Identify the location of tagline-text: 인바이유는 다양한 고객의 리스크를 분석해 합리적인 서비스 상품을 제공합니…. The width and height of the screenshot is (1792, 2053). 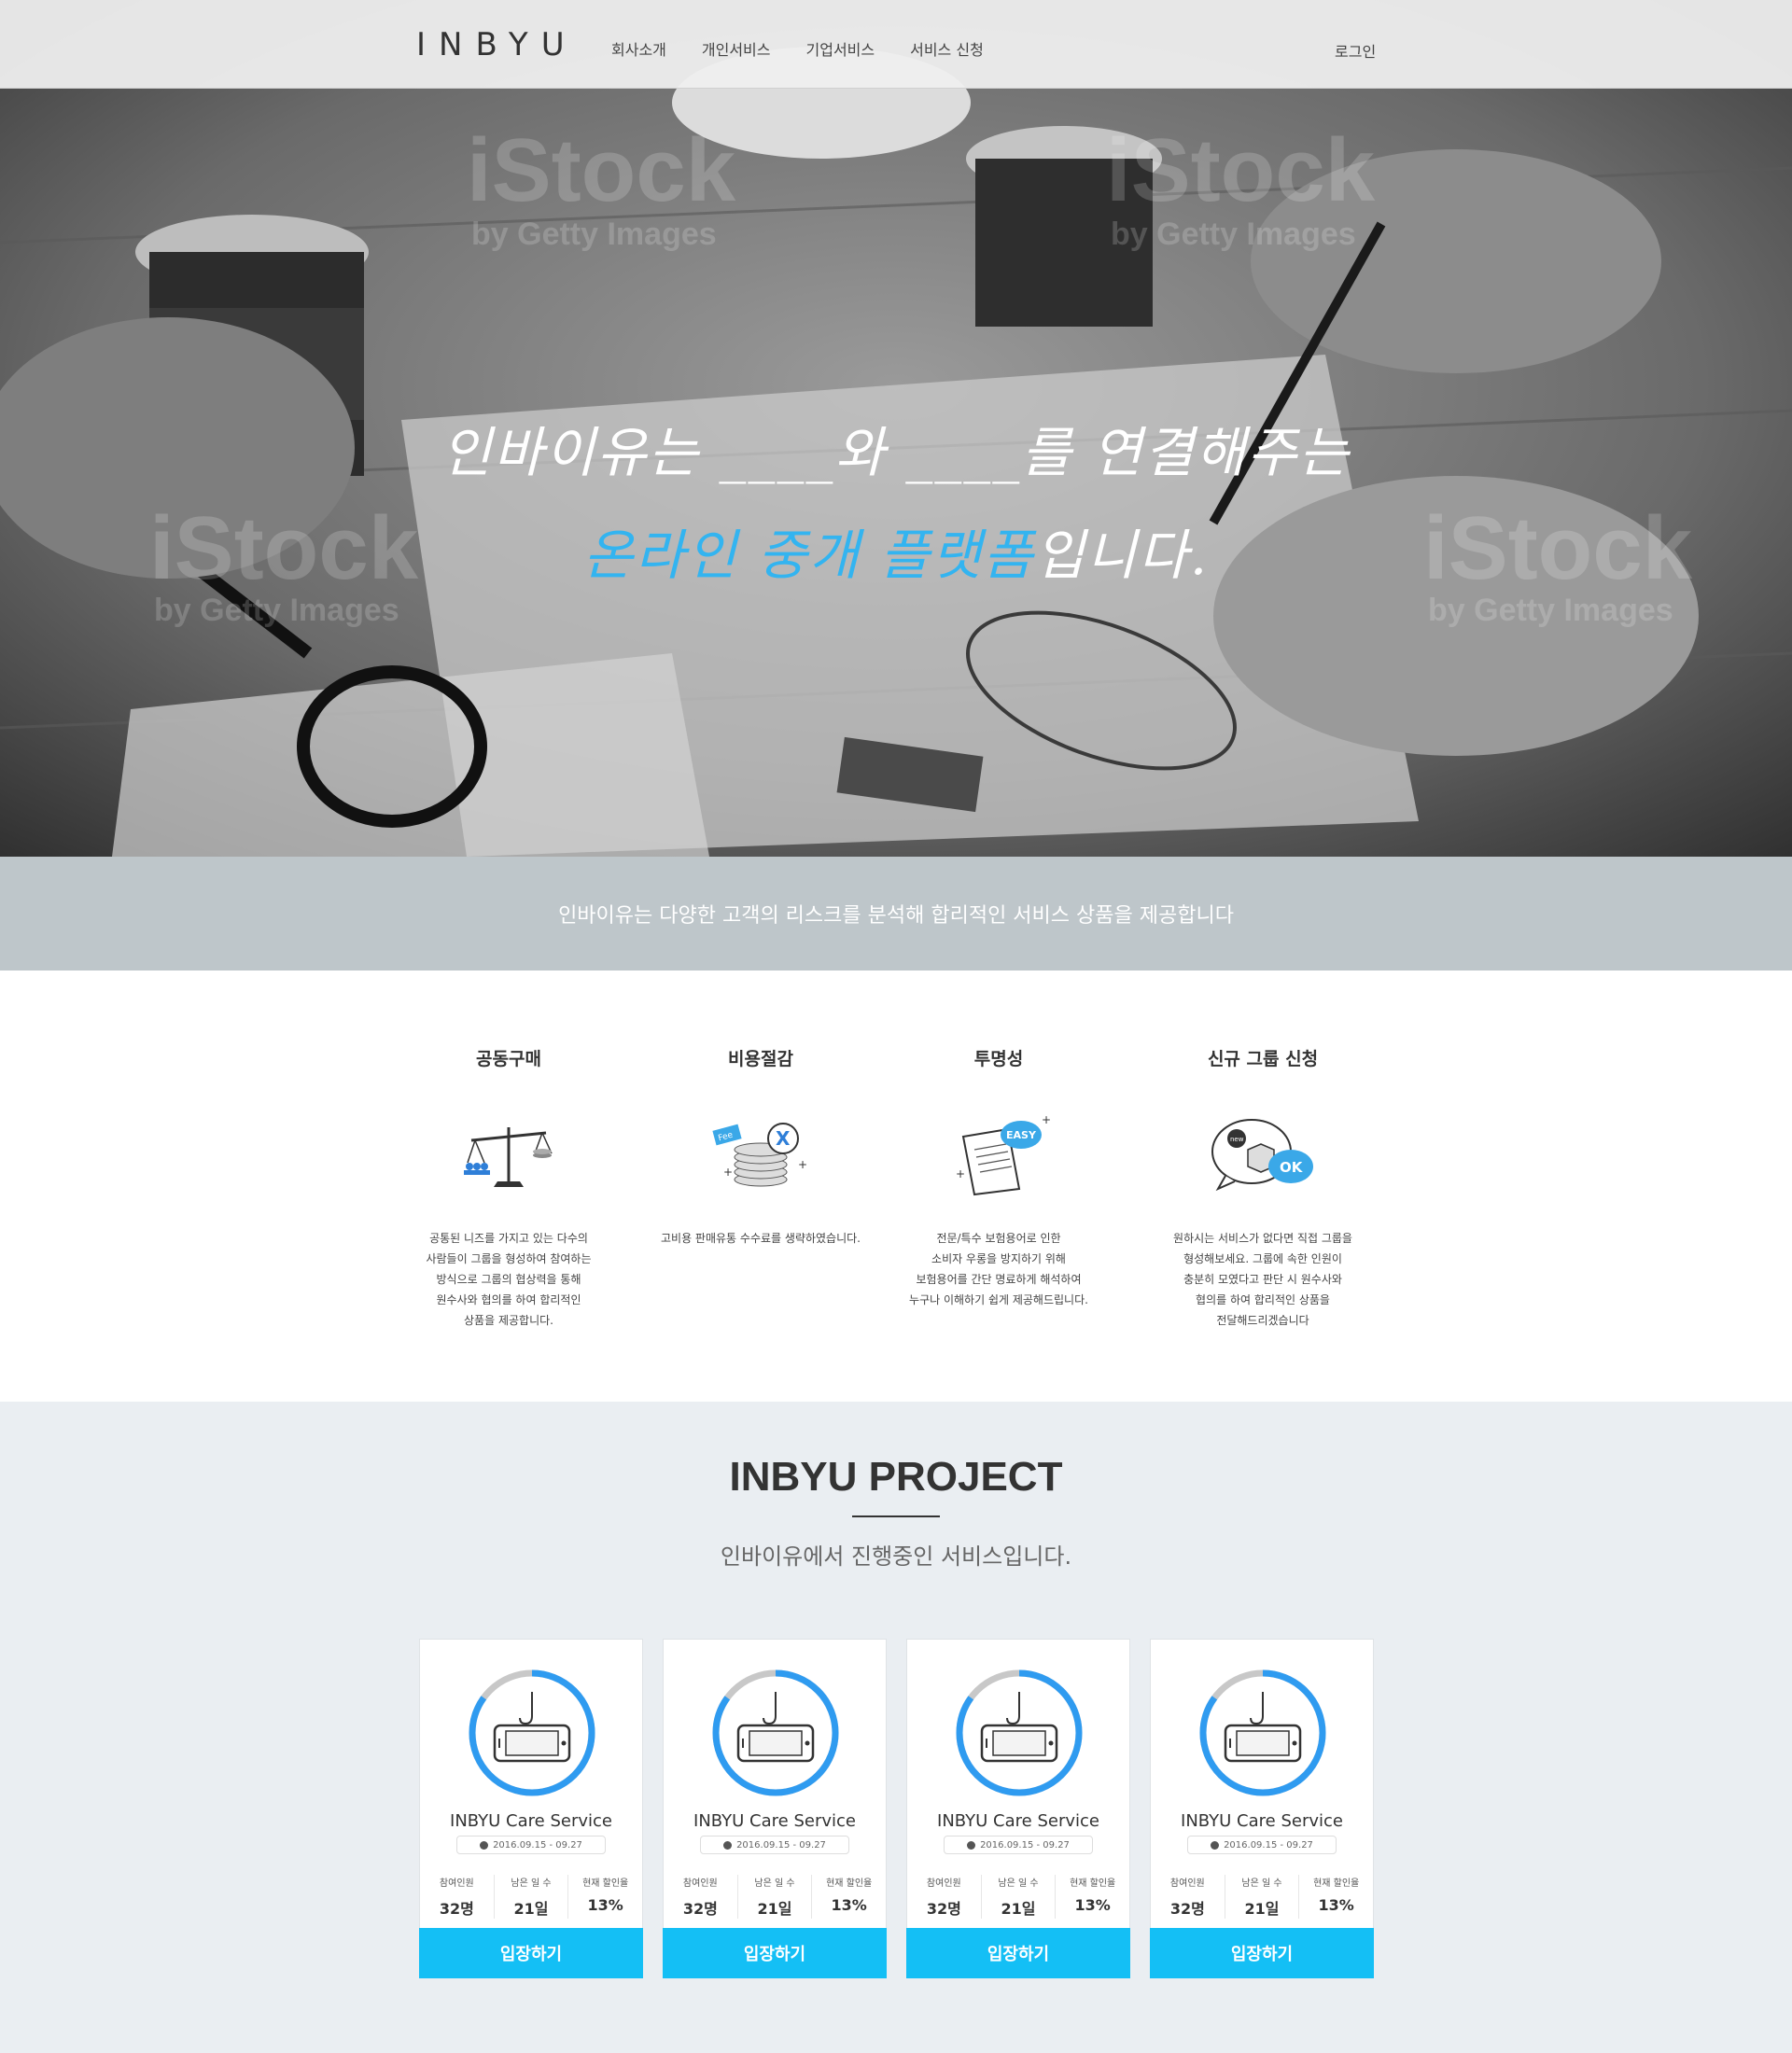
(896, 916).